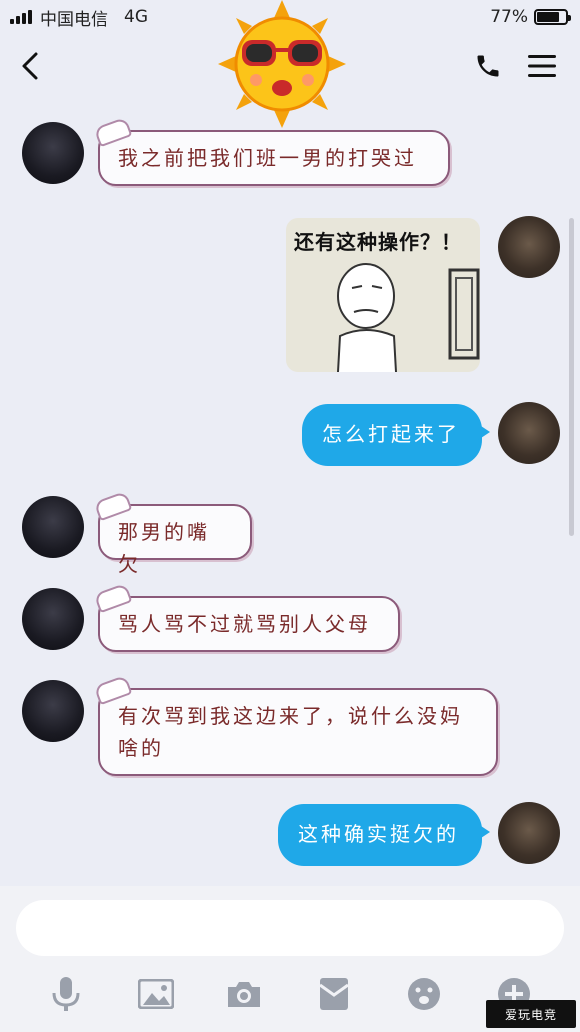 This screenshot has height=1032, width=580. I want to click on incoming-message: 我之前把我们班一男的打哭过, so click(274, 158).